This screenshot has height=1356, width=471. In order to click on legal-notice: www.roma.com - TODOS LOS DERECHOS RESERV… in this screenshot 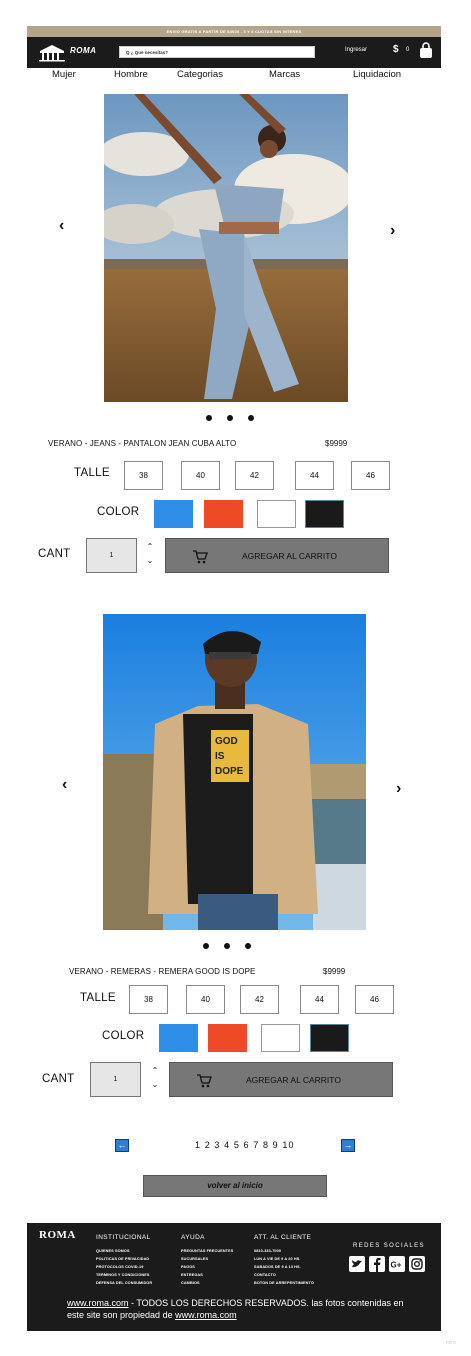, I will do `click(242, 1309)`.